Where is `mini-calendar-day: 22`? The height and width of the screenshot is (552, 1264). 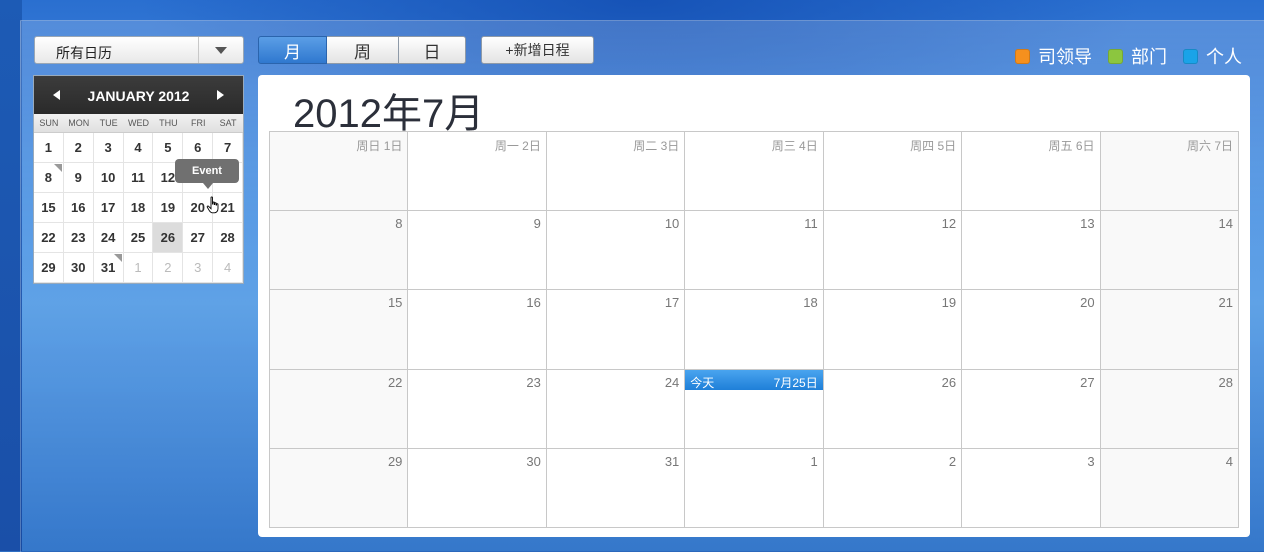 mini-calendar-day: 22 is located at coordinates (49, 238).